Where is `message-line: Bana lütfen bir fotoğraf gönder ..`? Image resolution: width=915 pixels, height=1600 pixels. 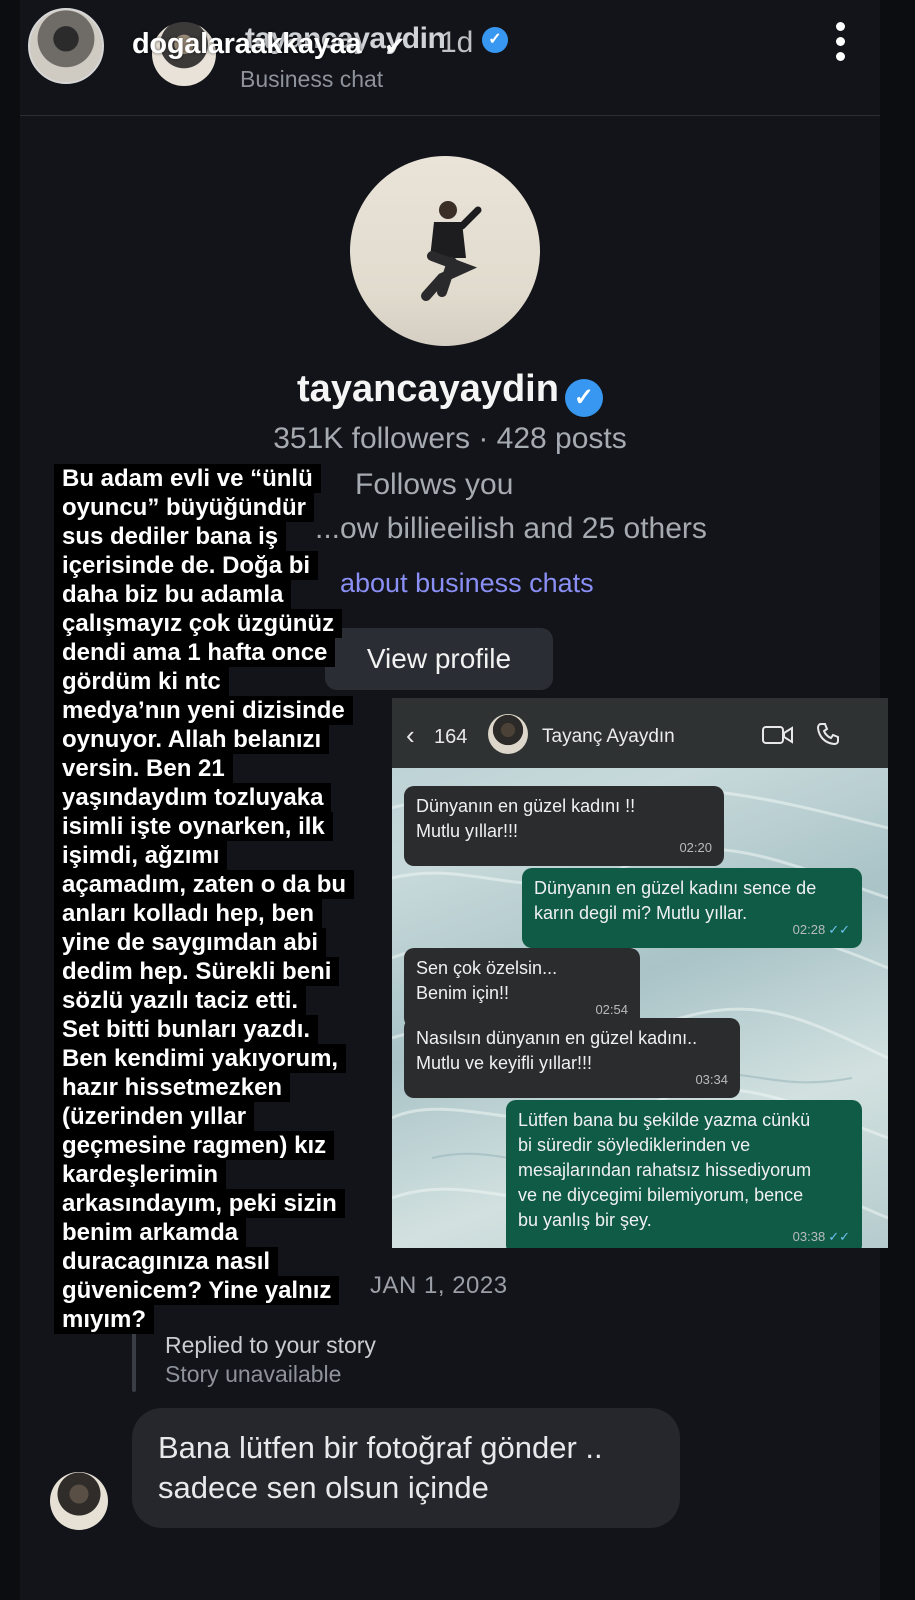 message-line: Bana lütfen bir fotoğraf gönder .. is located at coordinates (380, 1447).